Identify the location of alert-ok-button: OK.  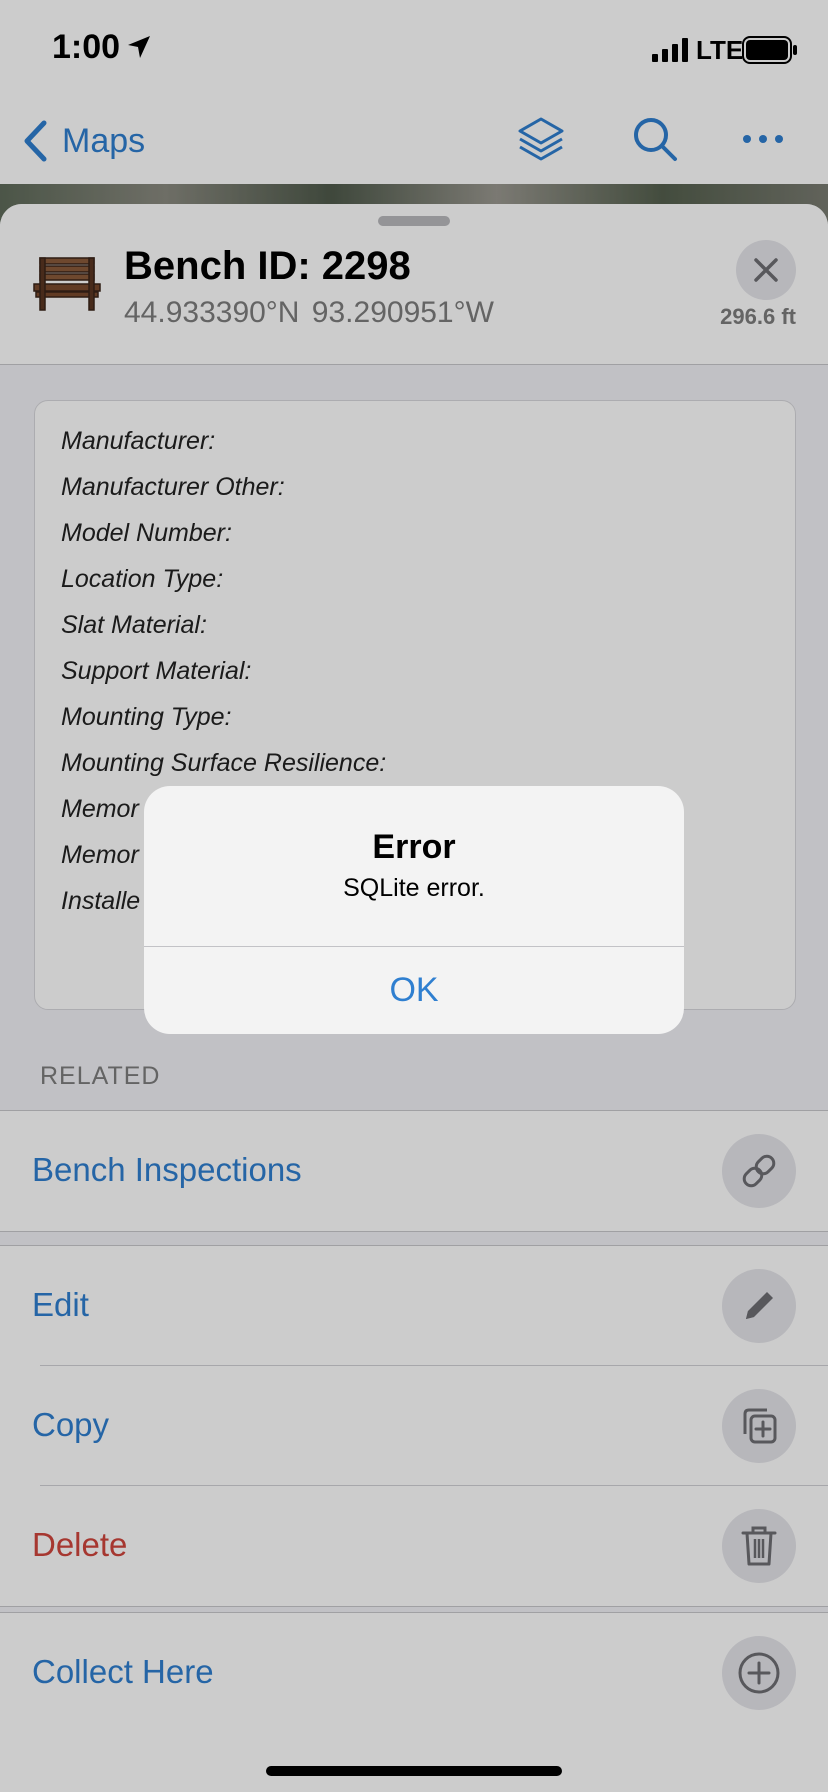
(414, 990).